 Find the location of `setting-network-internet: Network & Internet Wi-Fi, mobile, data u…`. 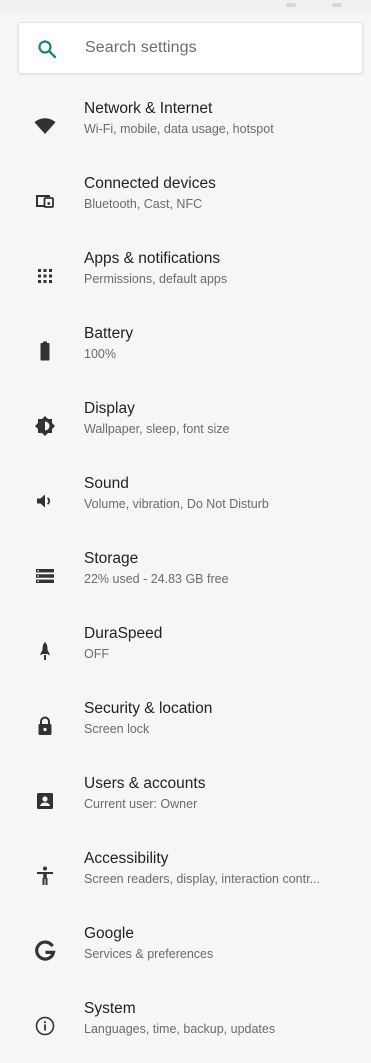

setting-network-internet: Network & Internet Wi-Fi, mobile, data u… is located at coordinates (185, 125).